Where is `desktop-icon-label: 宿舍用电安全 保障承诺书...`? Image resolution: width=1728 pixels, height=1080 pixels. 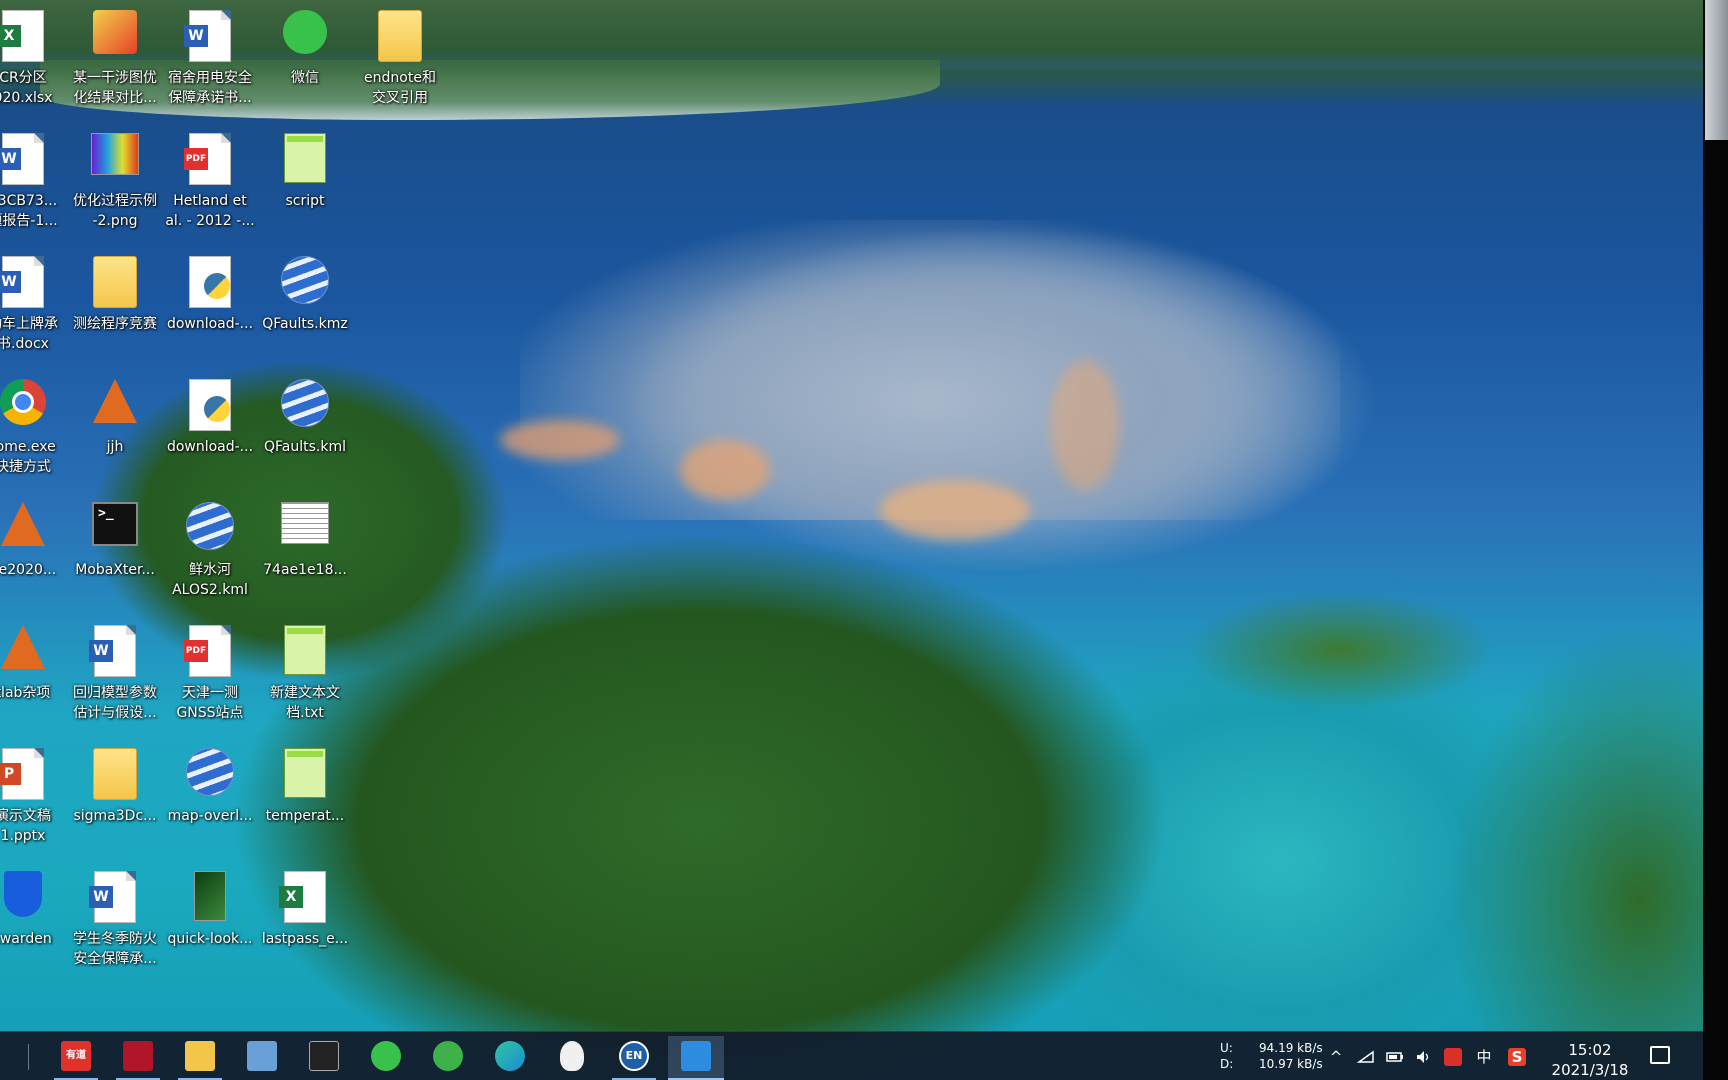
desktop-icon-label: 宿舍用电安全 保障承诺书... is located at coordinates (210, 88).